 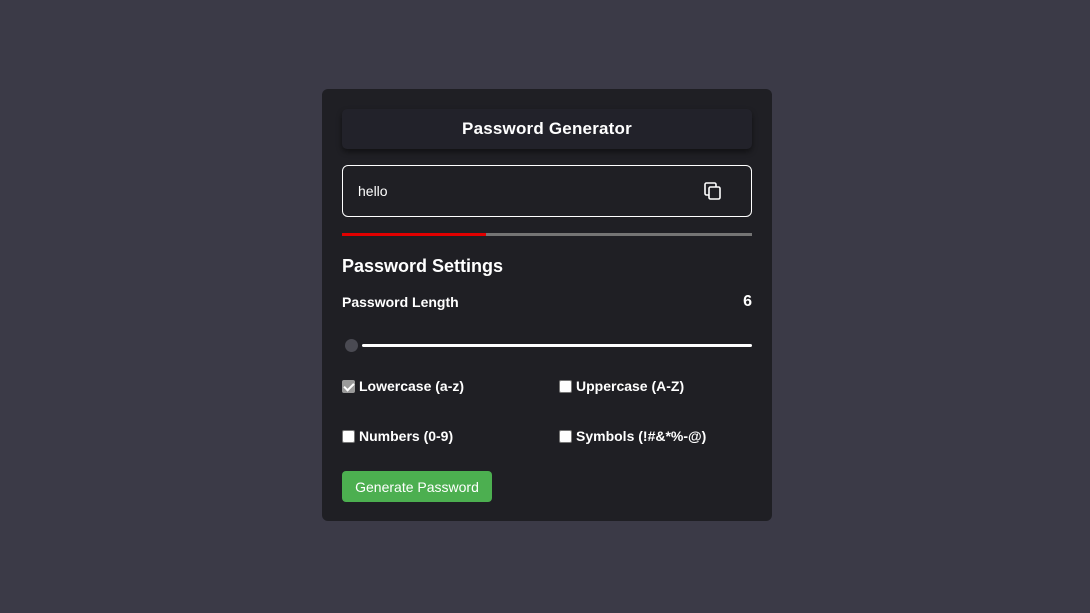 I want to click on settings-heading: Password Settings, so click(x=423, y=266).